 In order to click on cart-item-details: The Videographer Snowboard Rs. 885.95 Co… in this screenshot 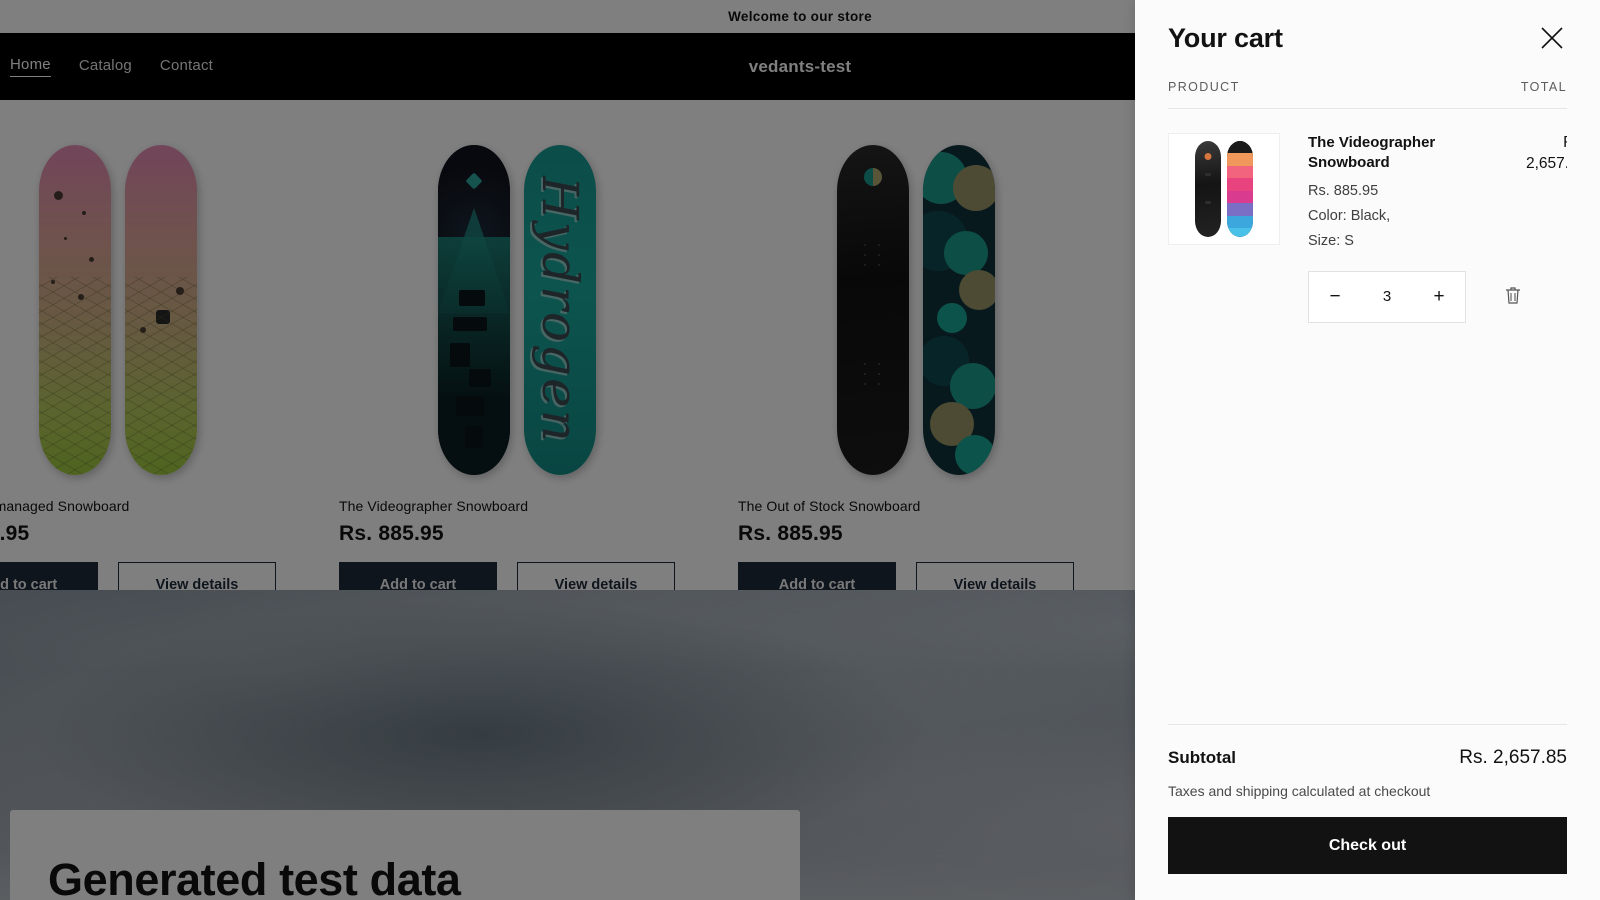, I will do `click(1403, 228)`.